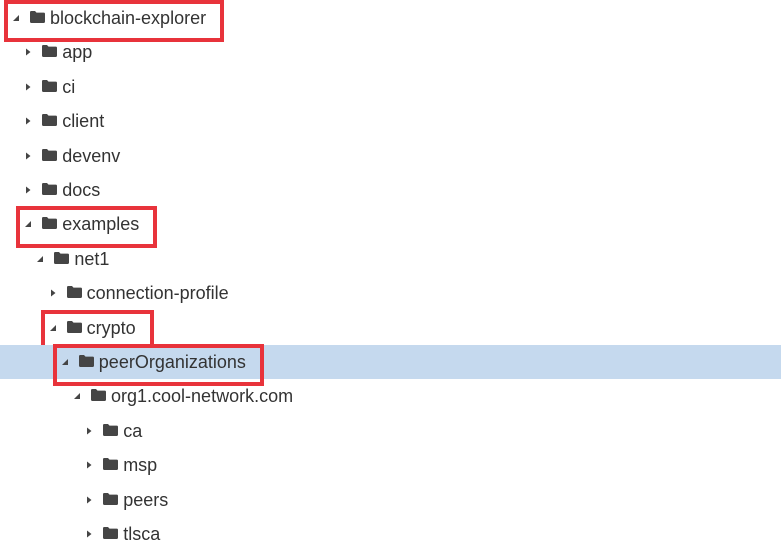  I want to click on tree-row: ca, so click(390, 431).